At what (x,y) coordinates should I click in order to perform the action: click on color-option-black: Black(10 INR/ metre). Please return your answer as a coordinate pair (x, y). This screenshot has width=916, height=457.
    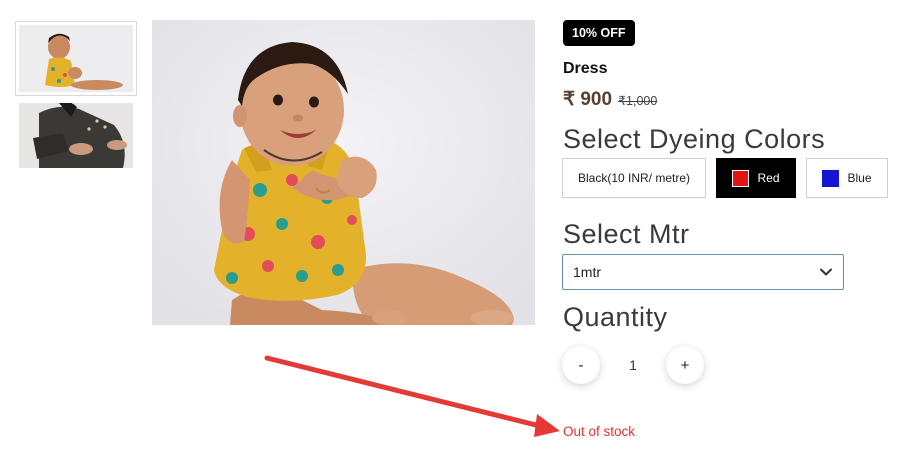
    Looking at the image, I should click on (634, 178).